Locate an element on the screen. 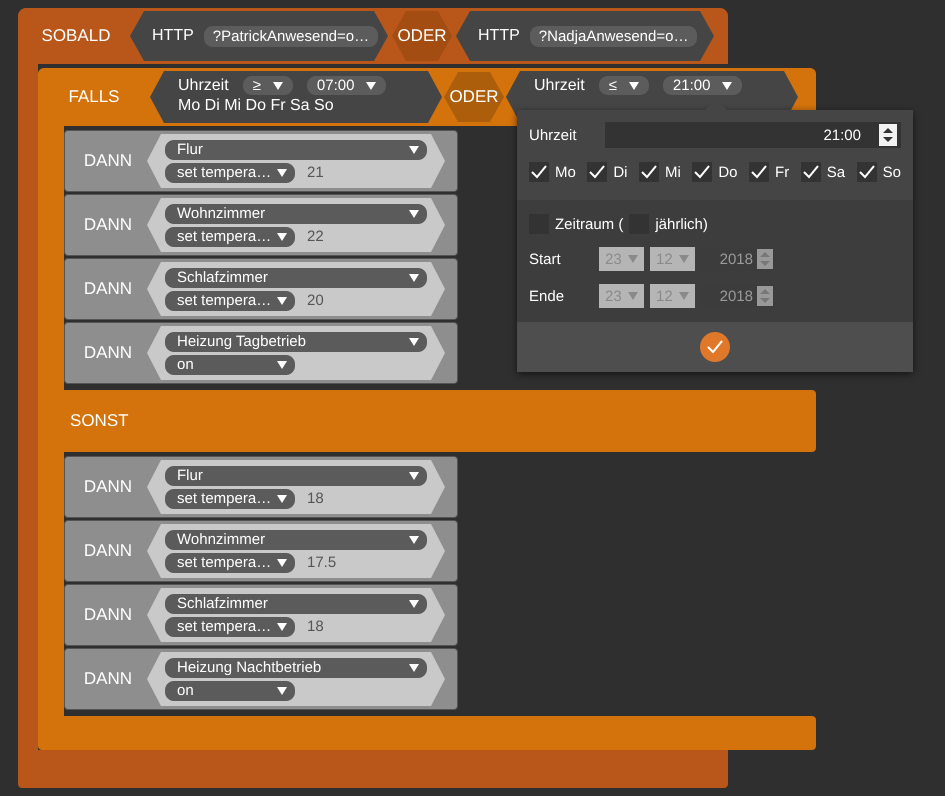 The height and width of the screenshot is (796, 945). weekday-checkbox: Do is located at coordinates (715, 172).